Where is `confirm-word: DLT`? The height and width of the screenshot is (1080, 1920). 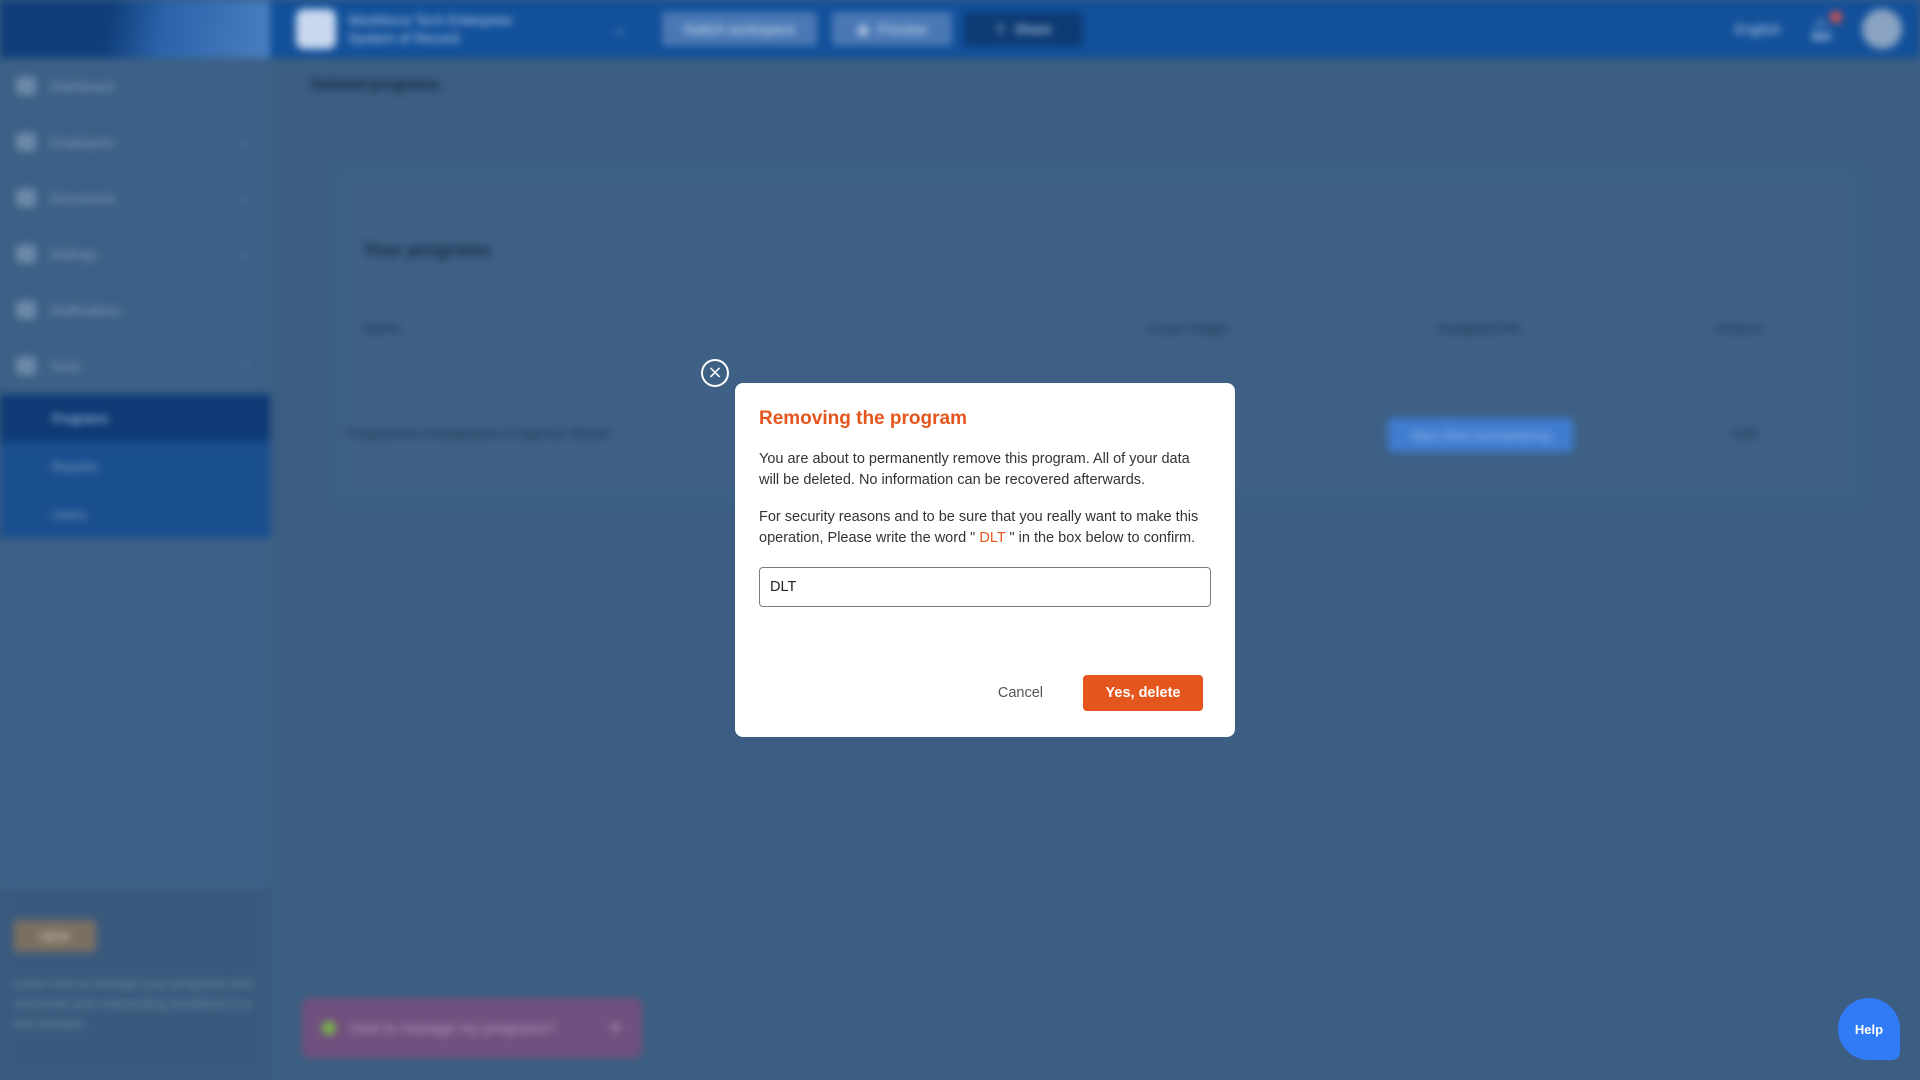
confirm-word: DLT is located at coordinates (992, 538).